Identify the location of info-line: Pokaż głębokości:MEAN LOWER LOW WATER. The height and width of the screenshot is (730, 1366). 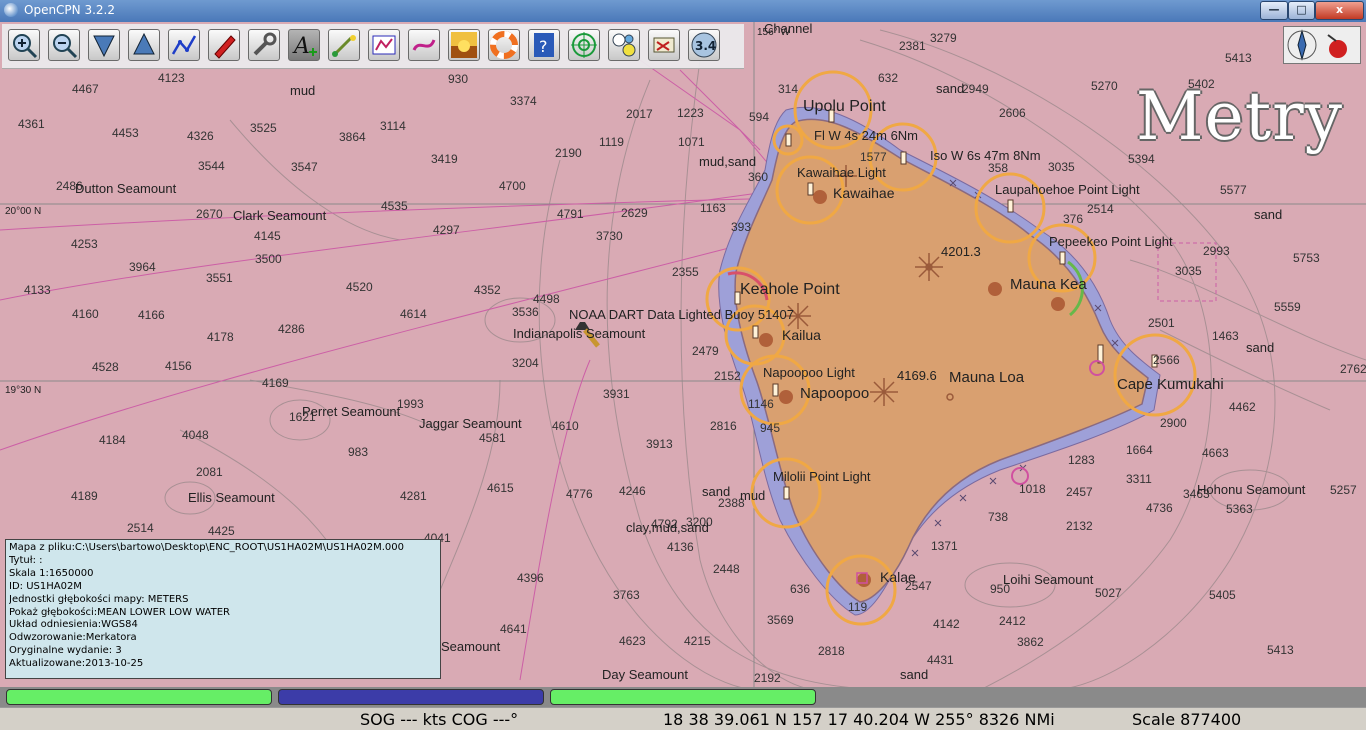
(119, 612).